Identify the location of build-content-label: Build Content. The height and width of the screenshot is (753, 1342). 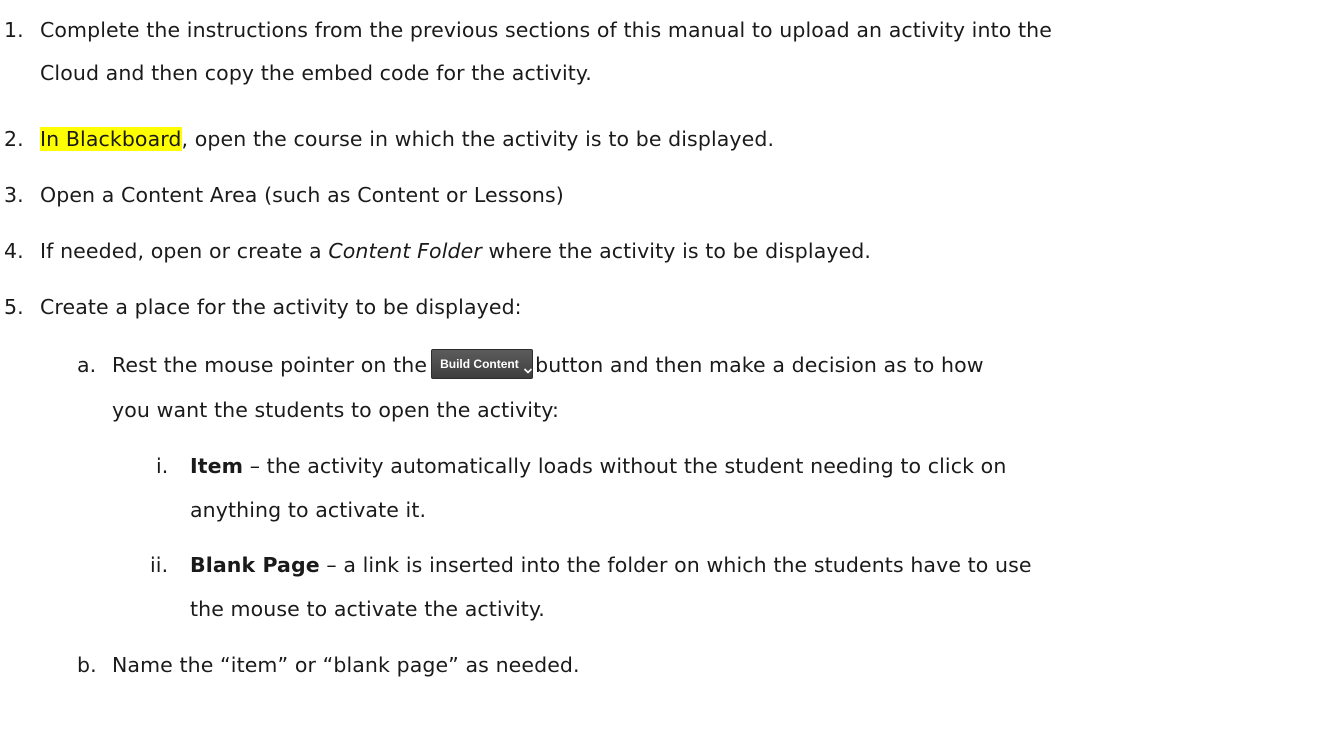
(479, 364).